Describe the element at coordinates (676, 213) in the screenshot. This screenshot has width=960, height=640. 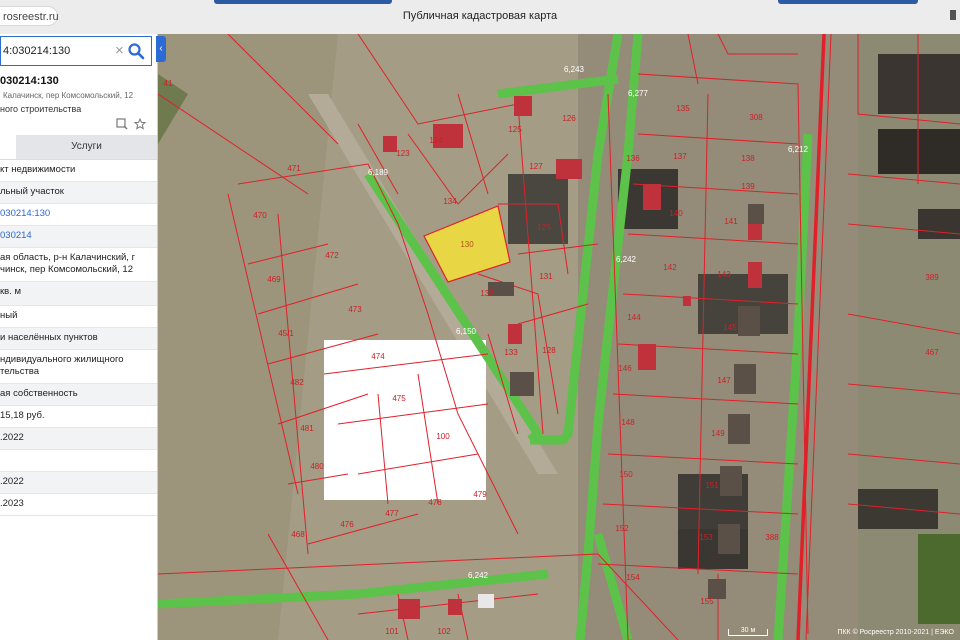
I see `parcel-label: 140` at that location.